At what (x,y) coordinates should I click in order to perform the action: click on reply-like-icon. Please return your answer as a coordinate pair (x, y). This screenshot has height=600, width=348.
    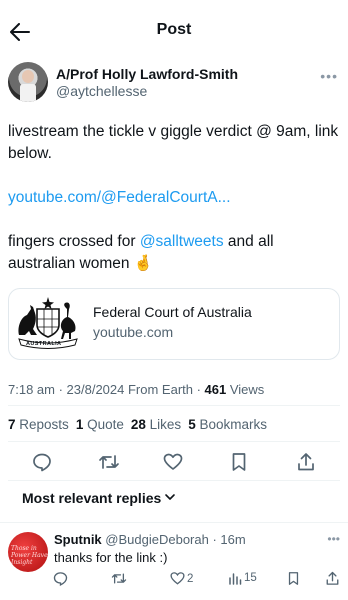
    Looking at the image, I should click on (177, 578).